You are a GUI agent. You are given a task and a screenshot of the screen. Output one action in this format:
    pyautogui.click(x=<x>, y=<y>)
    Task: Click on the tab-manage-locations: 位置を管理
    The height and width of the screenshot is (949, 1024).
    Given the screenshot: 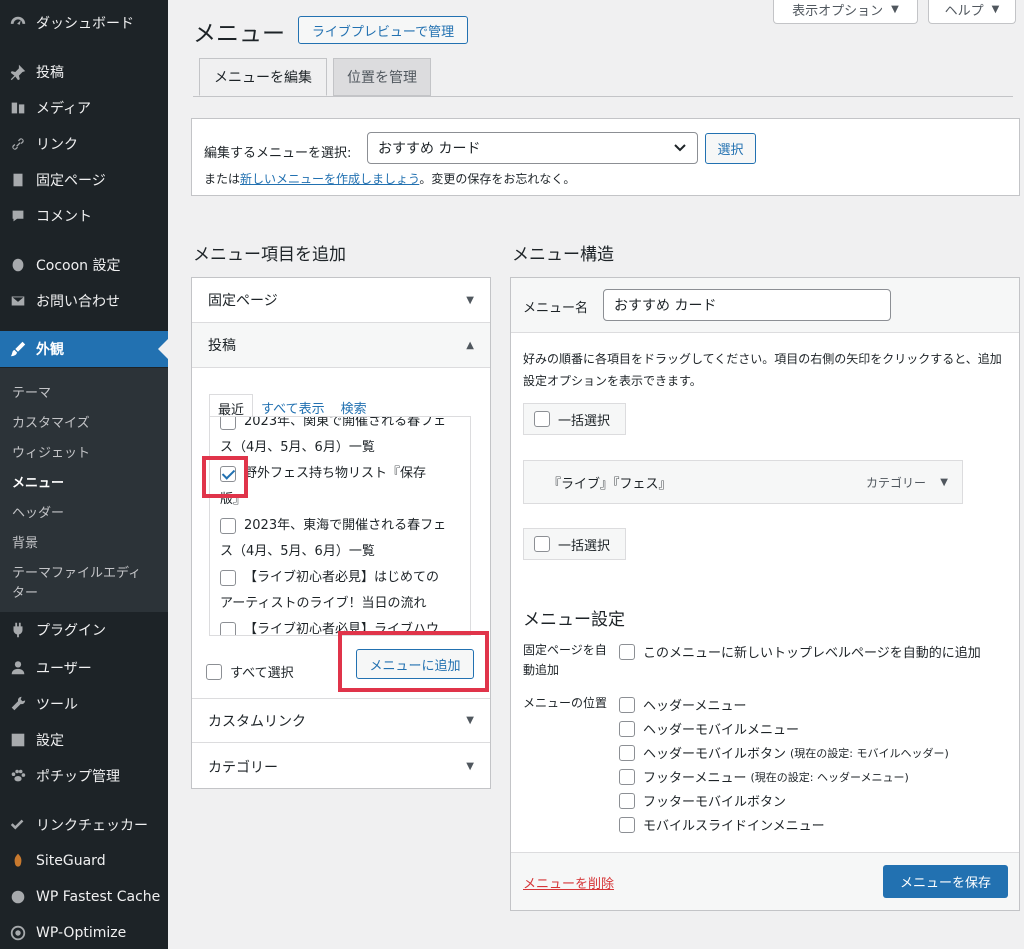 What is the action you would take?
    pyautogui.click(x=382, y=77)
    